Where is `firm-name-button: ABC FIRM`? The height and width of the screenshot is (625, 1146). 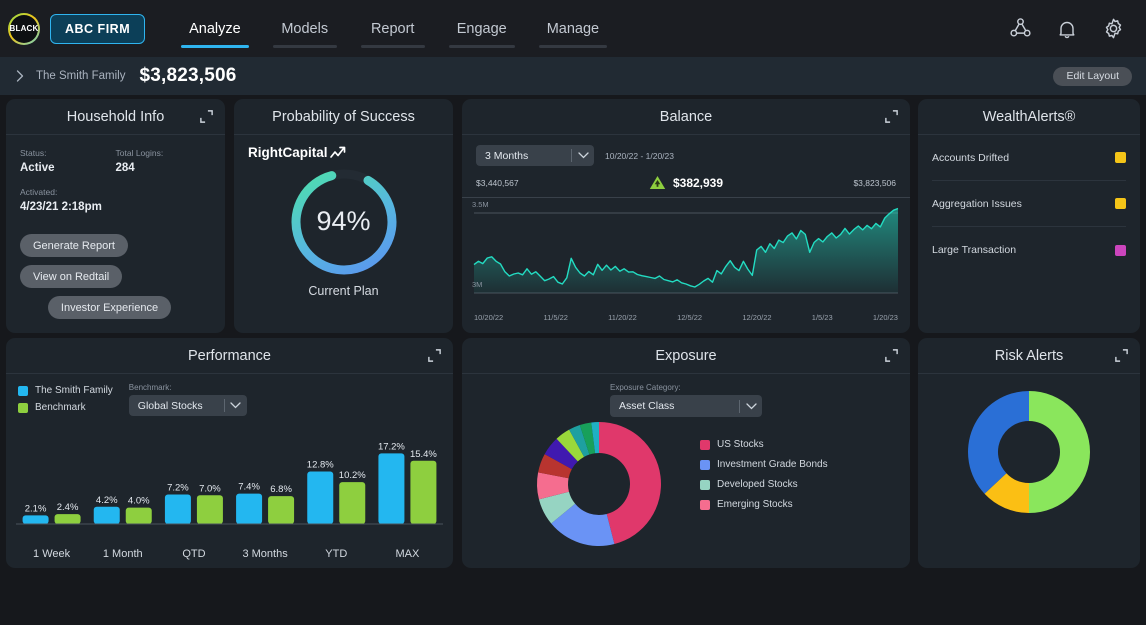
firm-name-button: ABC FIRM is located at coordinates (98, 28).